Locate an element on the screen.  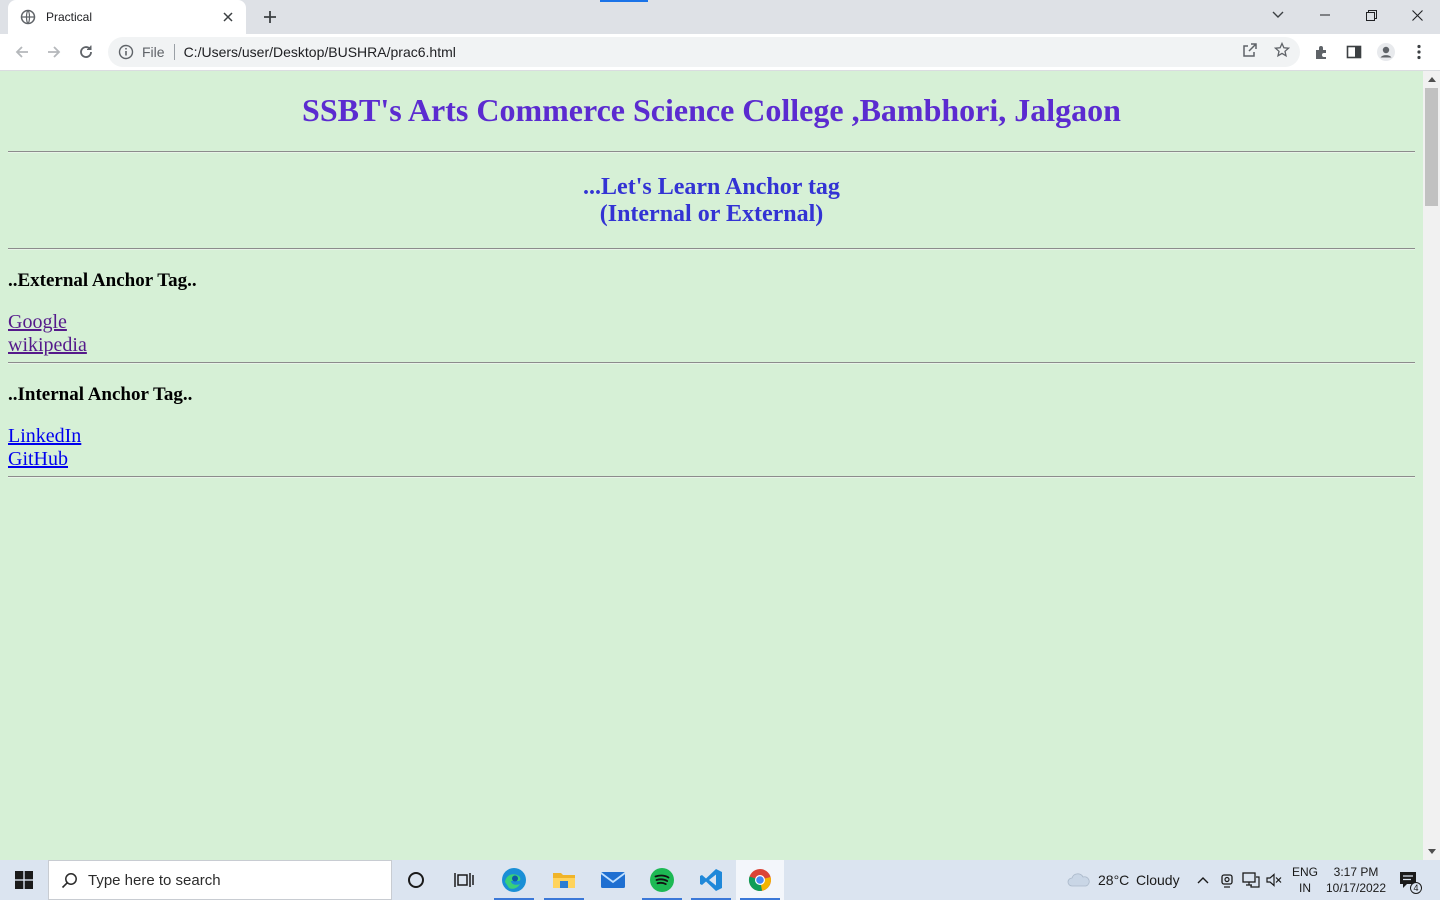
clock-date: 10/17/2022 is located at coordinates (1356, 888).